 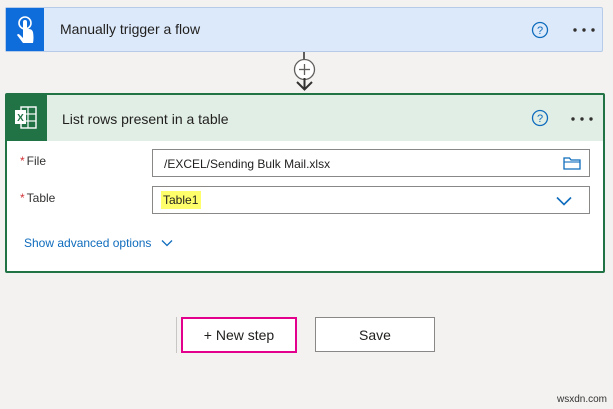 What do you see at coordinates (33, 161) in the screenshot?
I see `file-label: * File` at bounding box center [33, 161].